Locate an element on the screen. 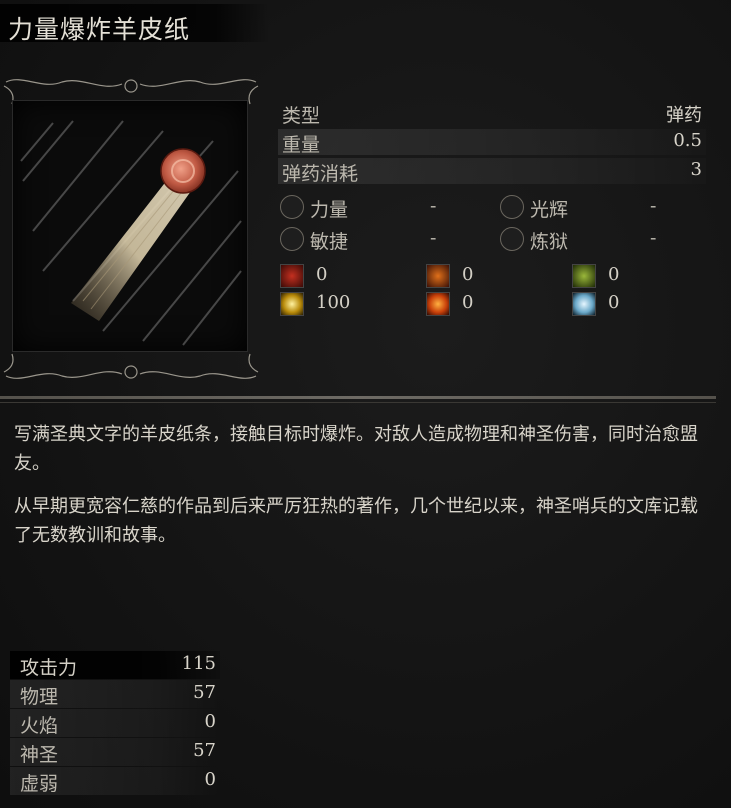 This screenshot has width=731, height=808. stat-value: 0.5 is located at coordinates (687, 140).